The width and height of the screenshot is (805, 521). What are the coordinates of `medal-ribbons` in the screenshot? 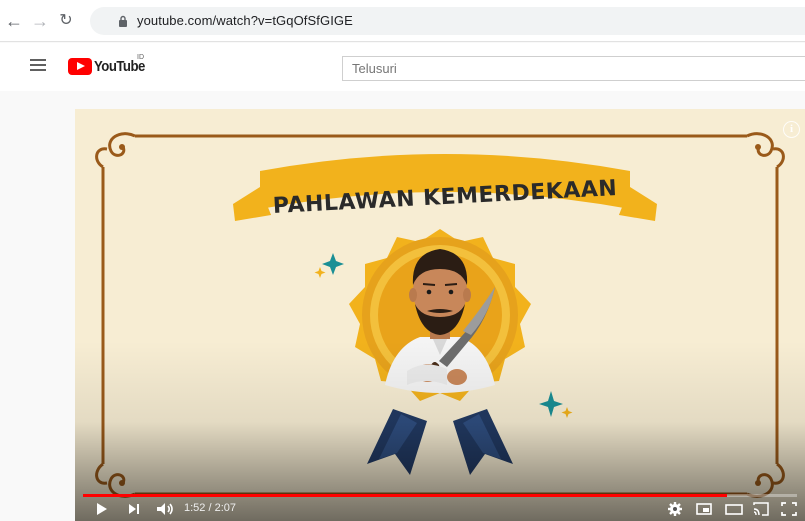 It's located at (440, 442).